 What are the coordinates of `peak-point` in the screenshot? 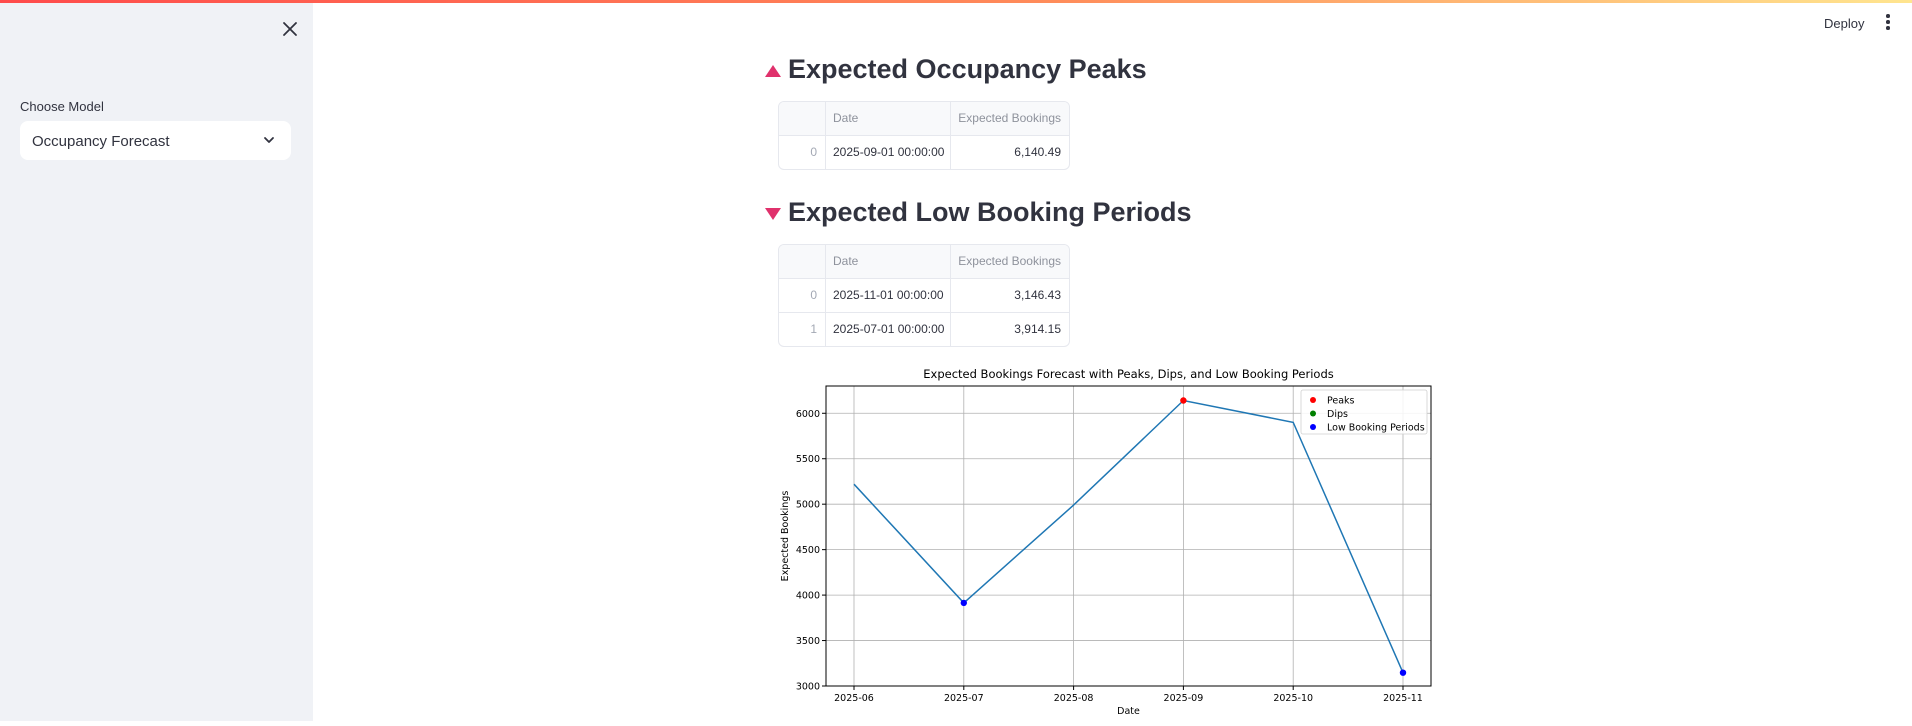 It's located at (1183, 400).